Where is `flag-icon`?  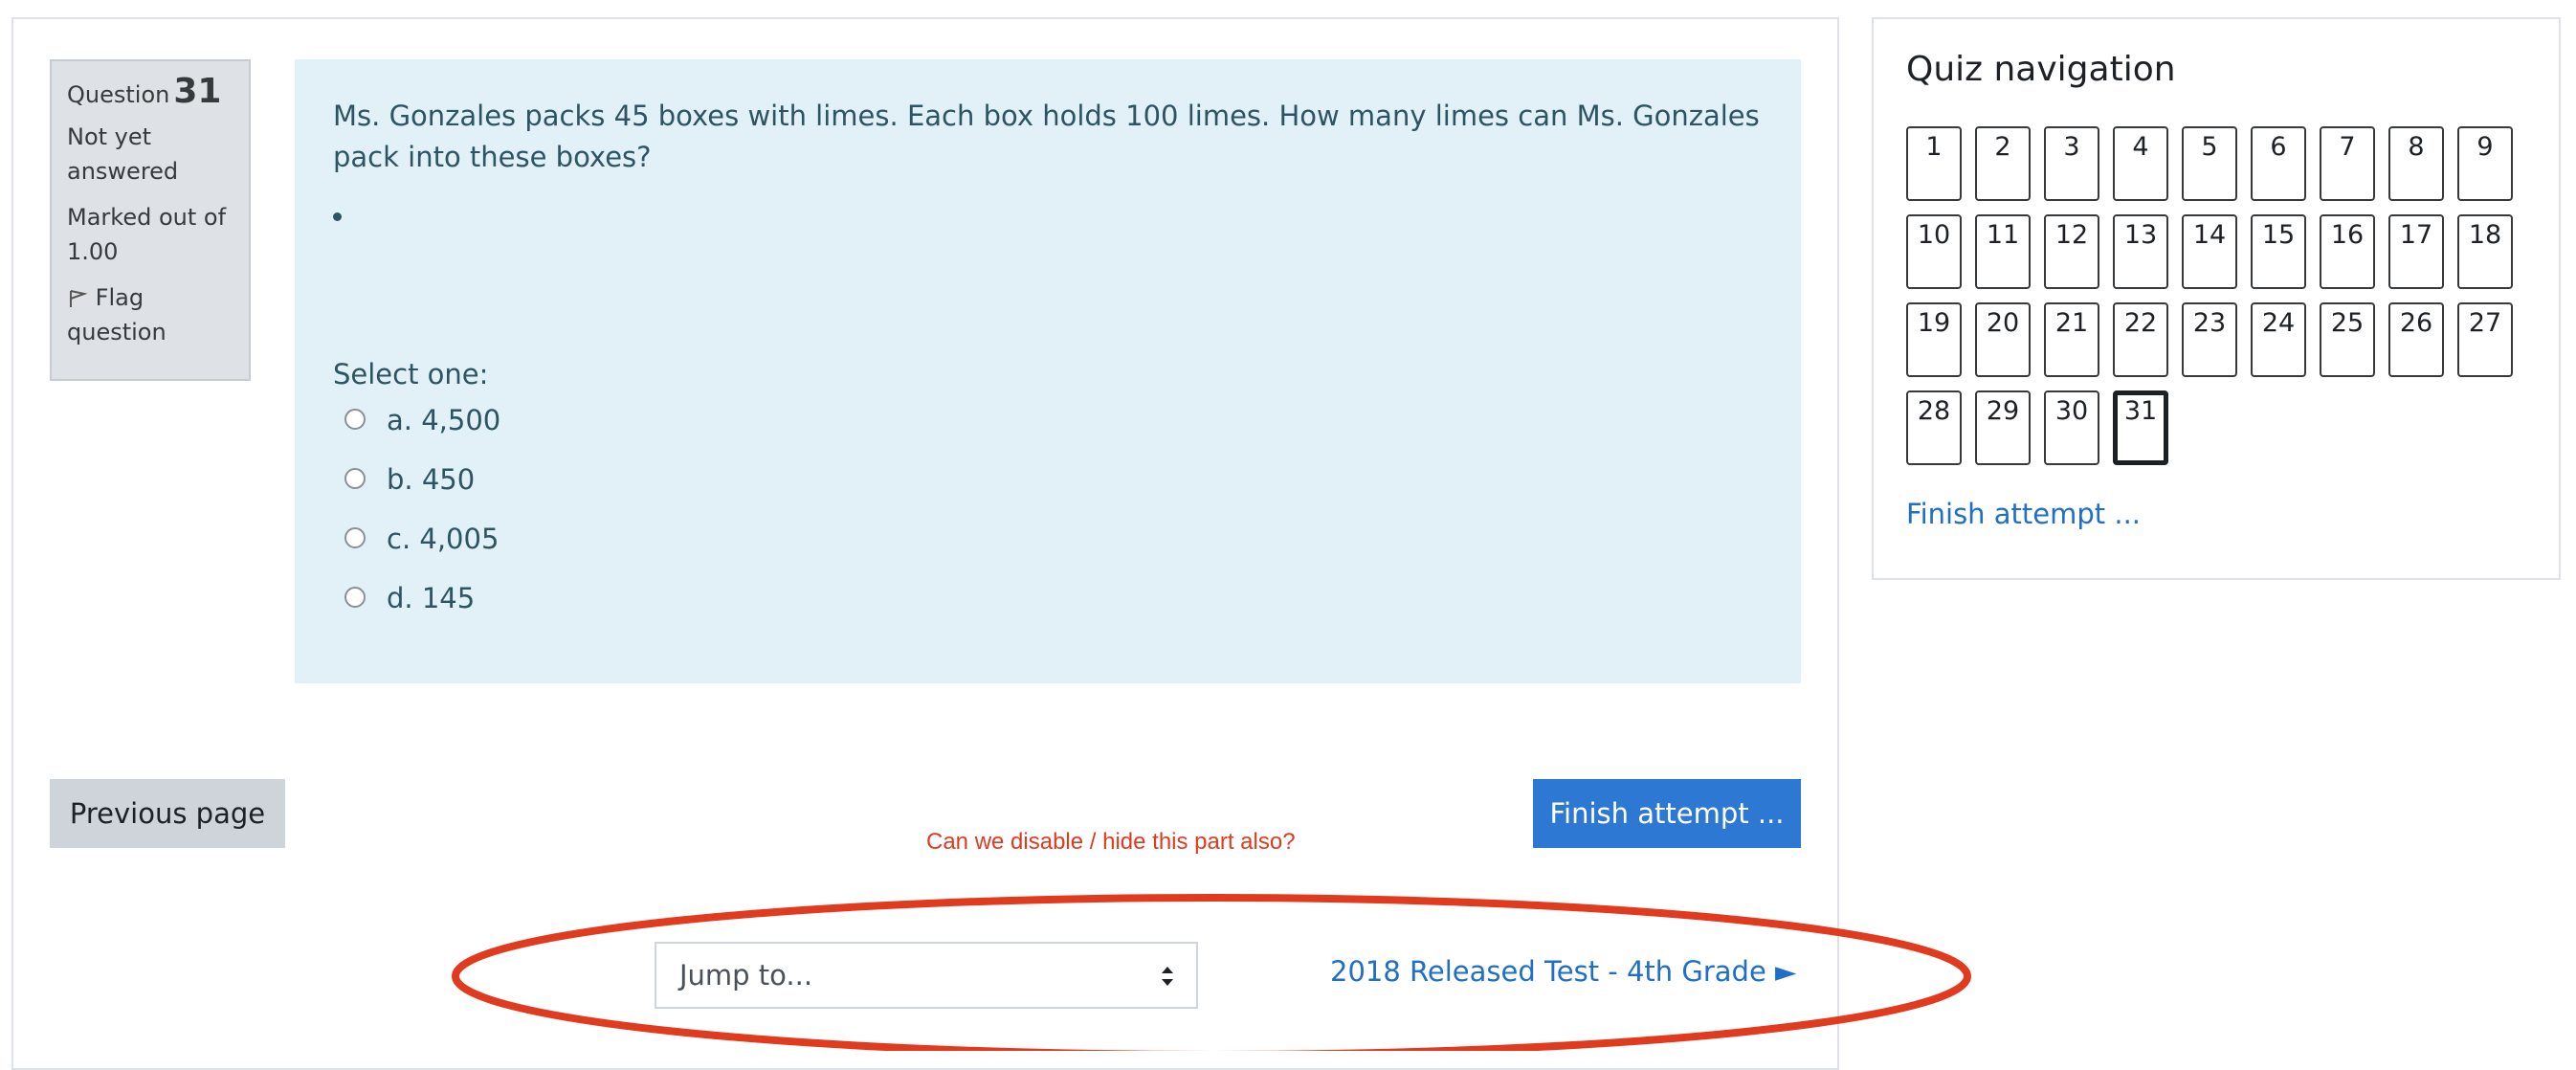
flag-icon is located at coordinates (79, 299).